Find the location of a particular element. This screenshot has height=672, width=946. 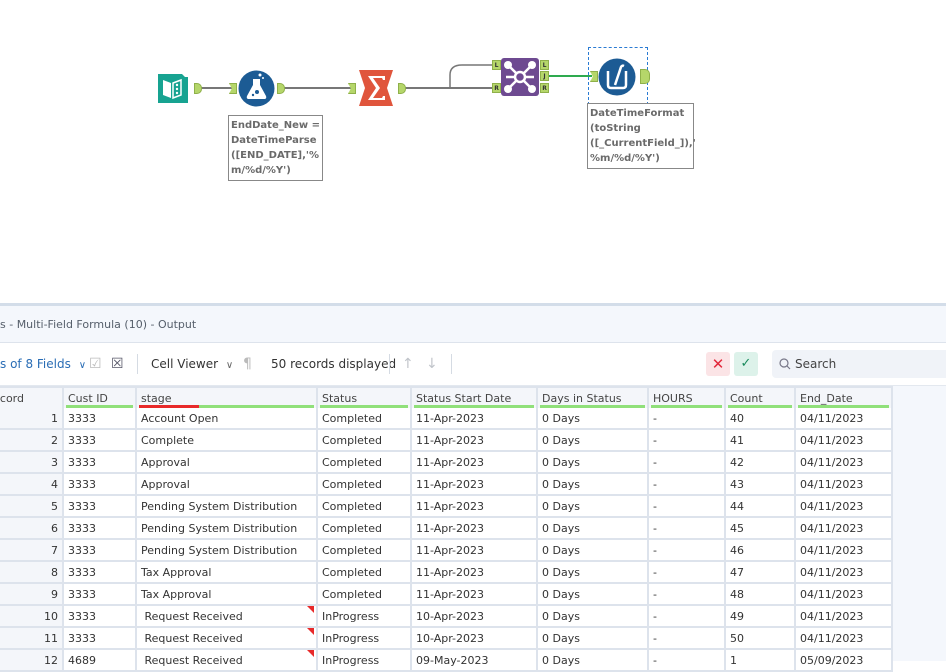

count-cell: 41 is located at coordinates (761, 441).